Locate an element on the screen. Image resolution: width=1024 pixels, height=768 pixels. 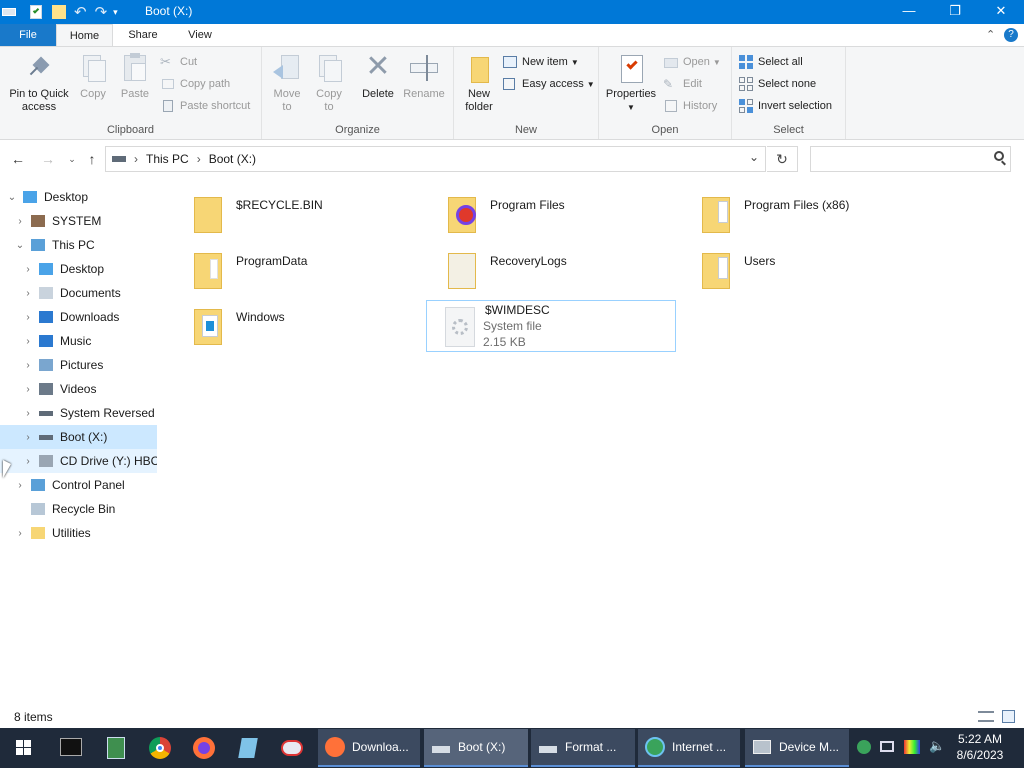
new-folder-qa-icon is located at coordinates (59, 12).